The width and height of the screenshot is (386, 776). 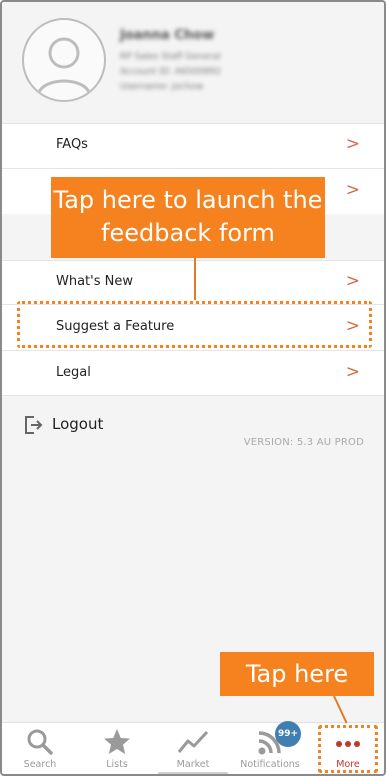 I want to click on menu-item-legal-label: Legal, so click(x=73, y=372).